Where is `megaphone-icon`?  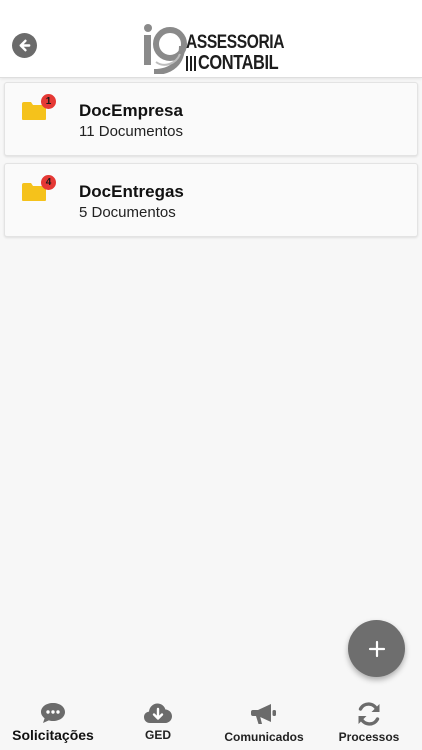
megaphone-icon is located at coordinates (263, 714).